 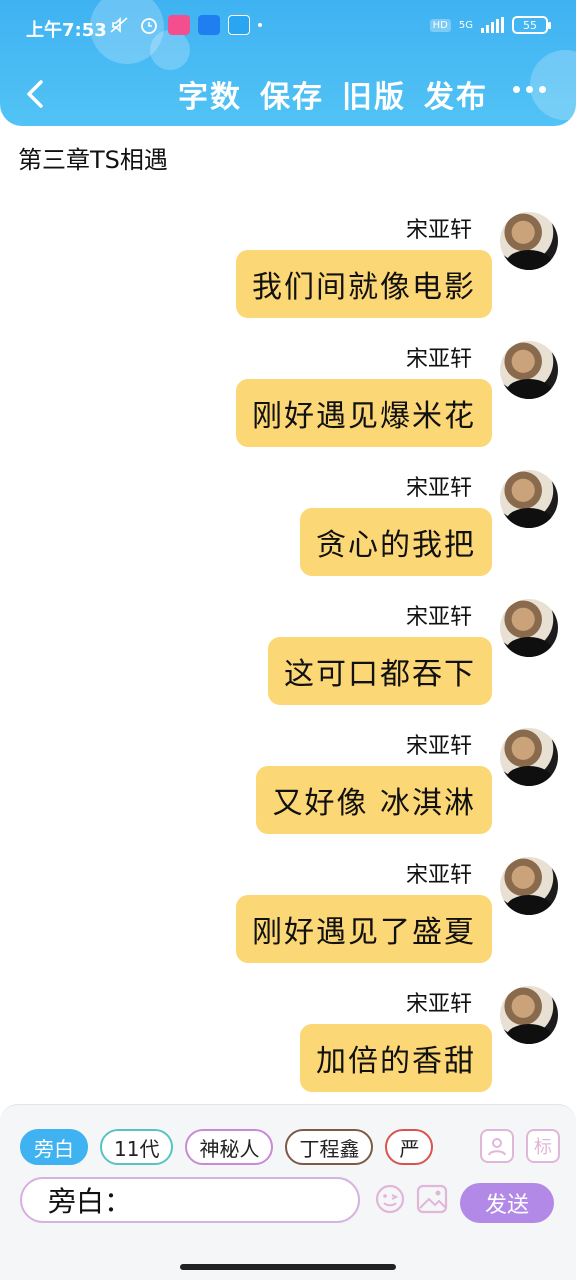 I want to click on battery-level: 55, so click(x=530, y=25).